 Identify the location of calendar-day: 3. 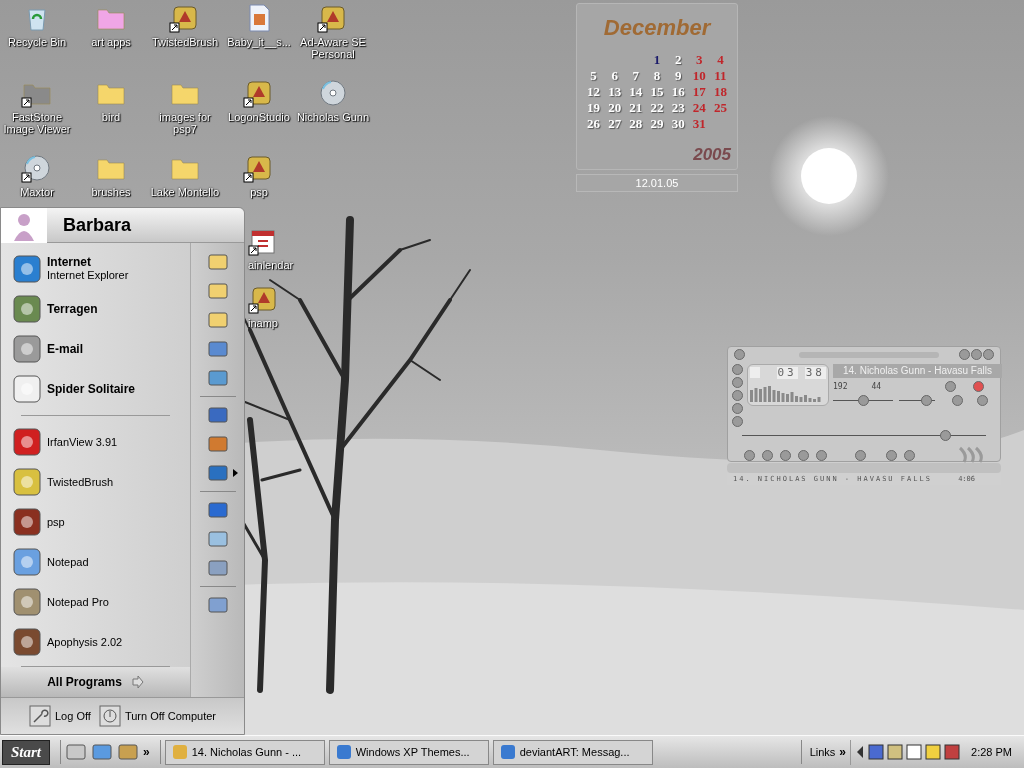
(699, 60).